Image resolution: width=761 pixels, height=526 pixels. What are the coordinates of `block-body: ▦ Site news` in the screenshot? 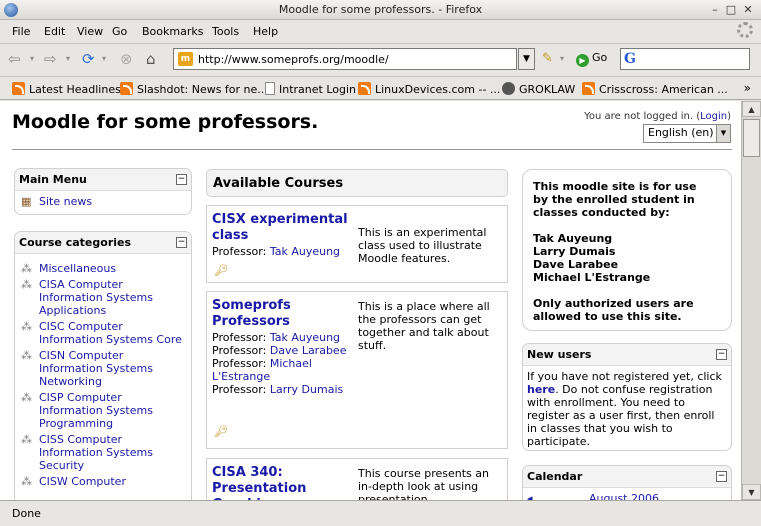 It's located at (103, 202).